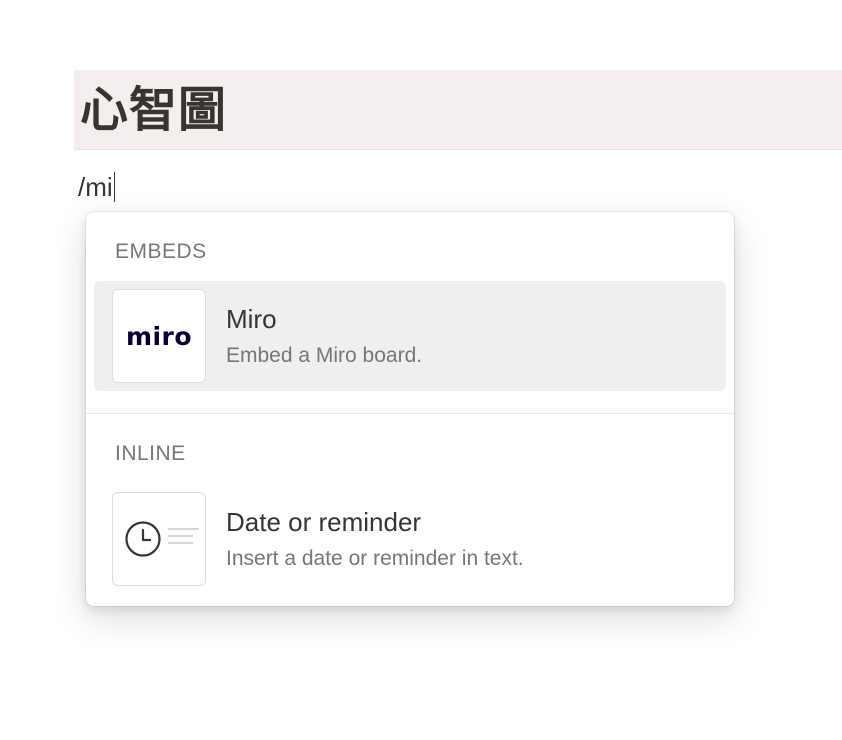 The height and width of the screenshot is (740, 842). Describe the element at coordinates (153, 110) in the screenshot. I see `page-title: 心智圖` at that location.